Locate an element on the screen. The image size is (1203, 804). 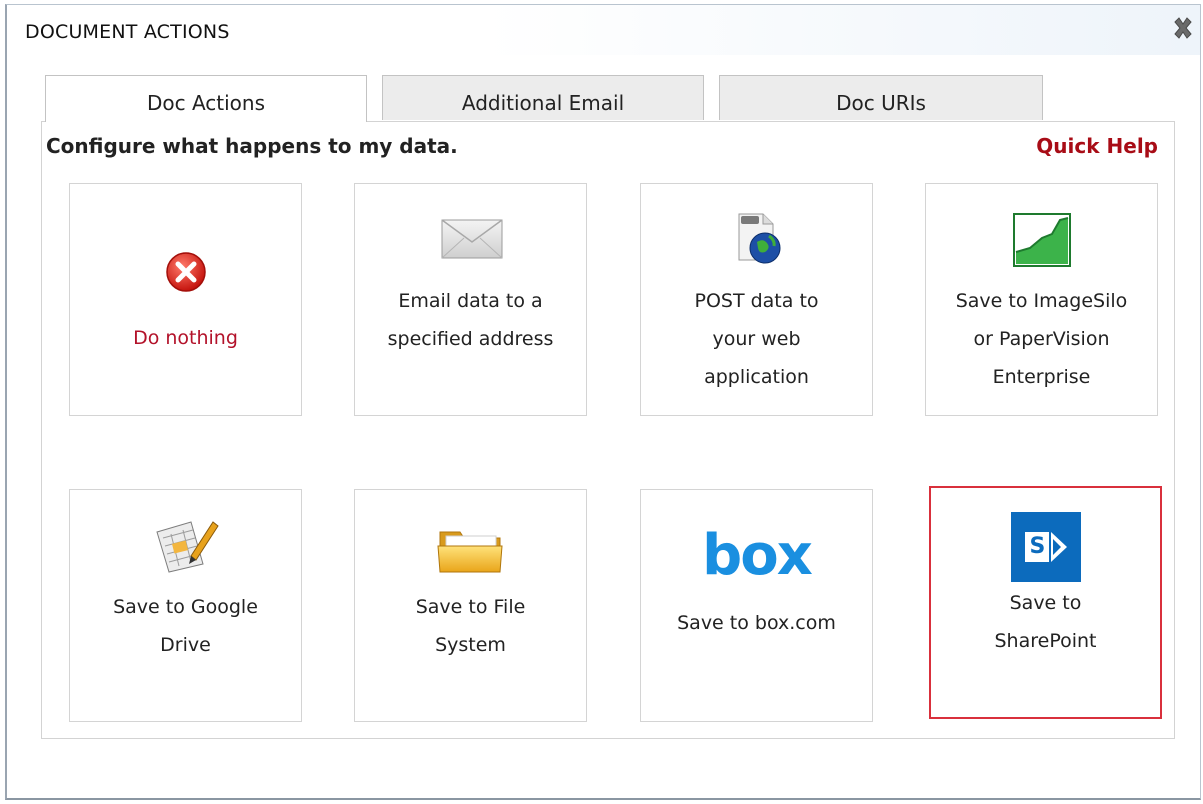
label-line: application is located at coordinates (756, 377).